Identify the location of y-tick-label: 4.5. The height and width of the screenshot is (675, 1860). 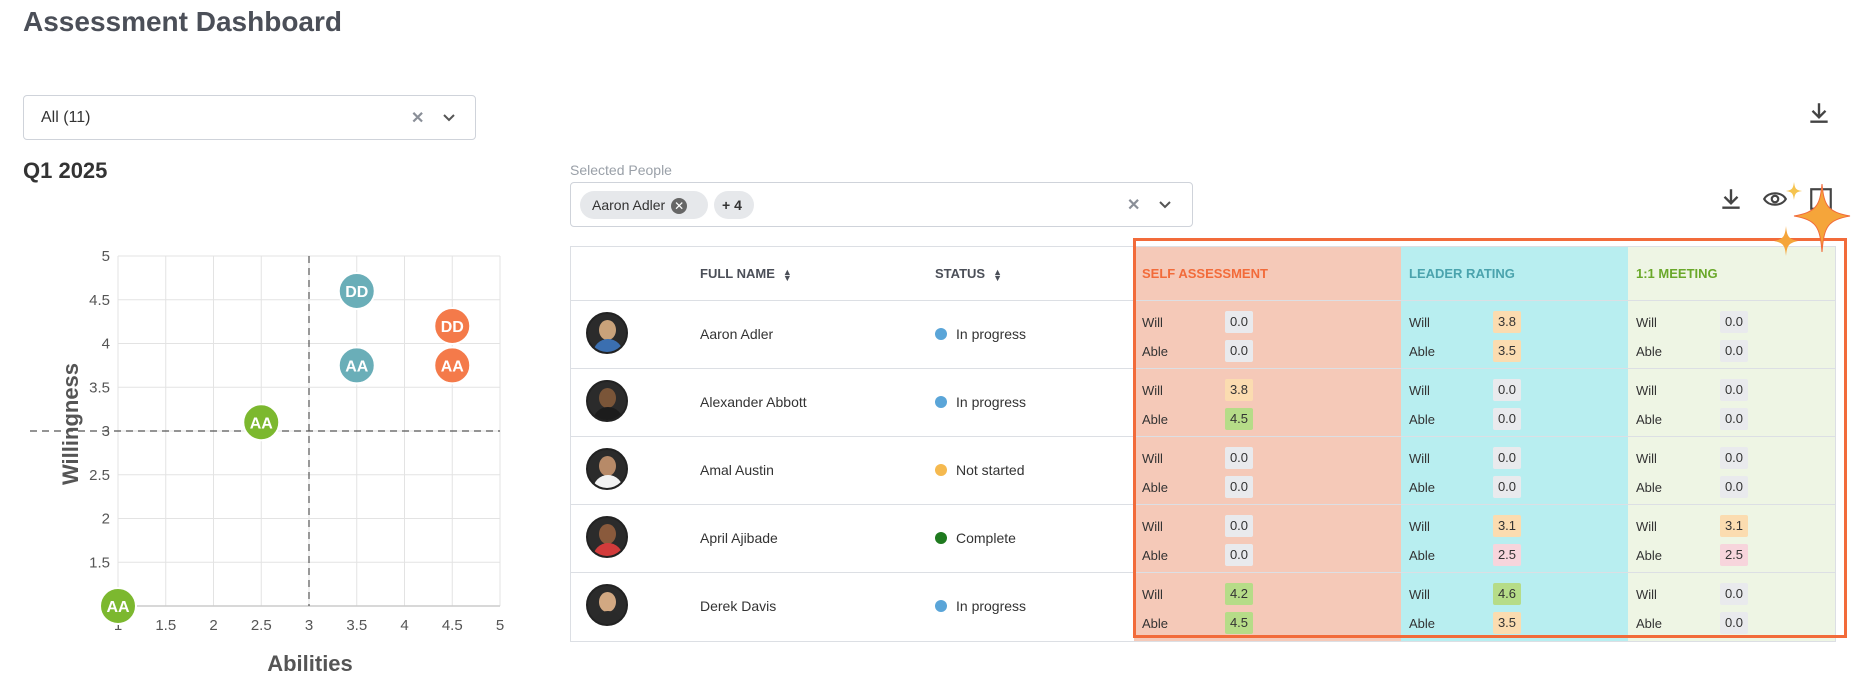
(99, 300).